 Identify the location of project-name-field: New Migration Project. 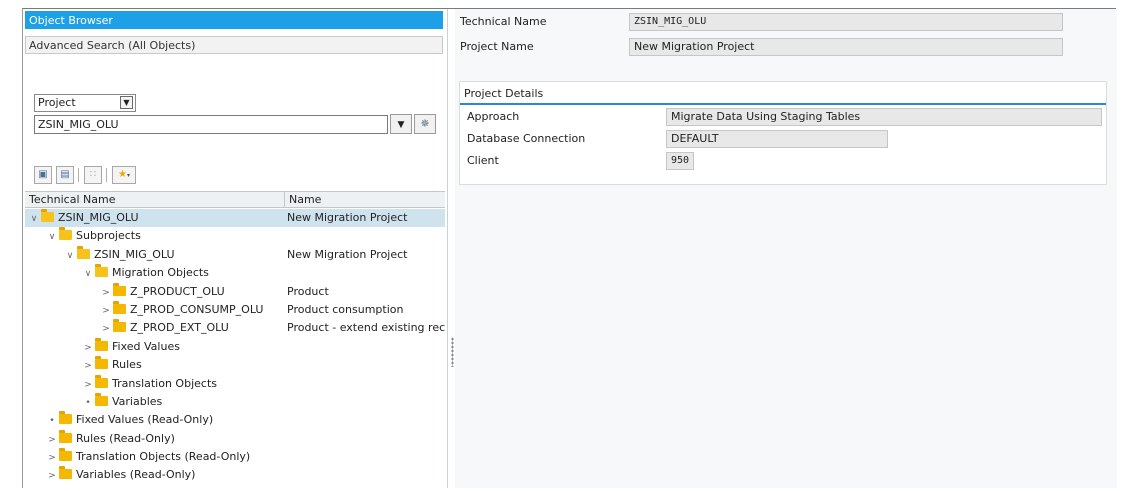
(846, 47).